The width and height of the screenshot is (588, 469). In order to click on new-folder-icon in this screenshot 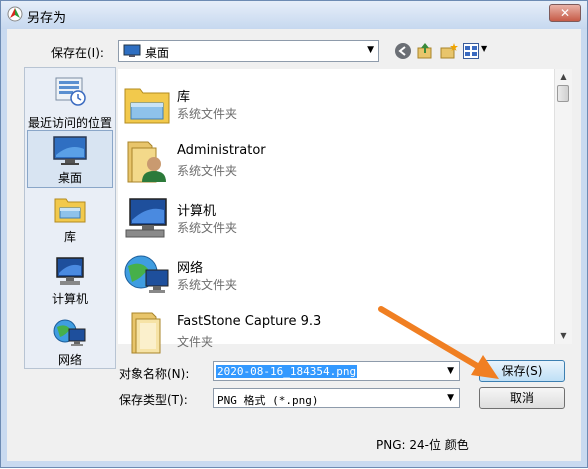, I will do `click(449, 51)`.